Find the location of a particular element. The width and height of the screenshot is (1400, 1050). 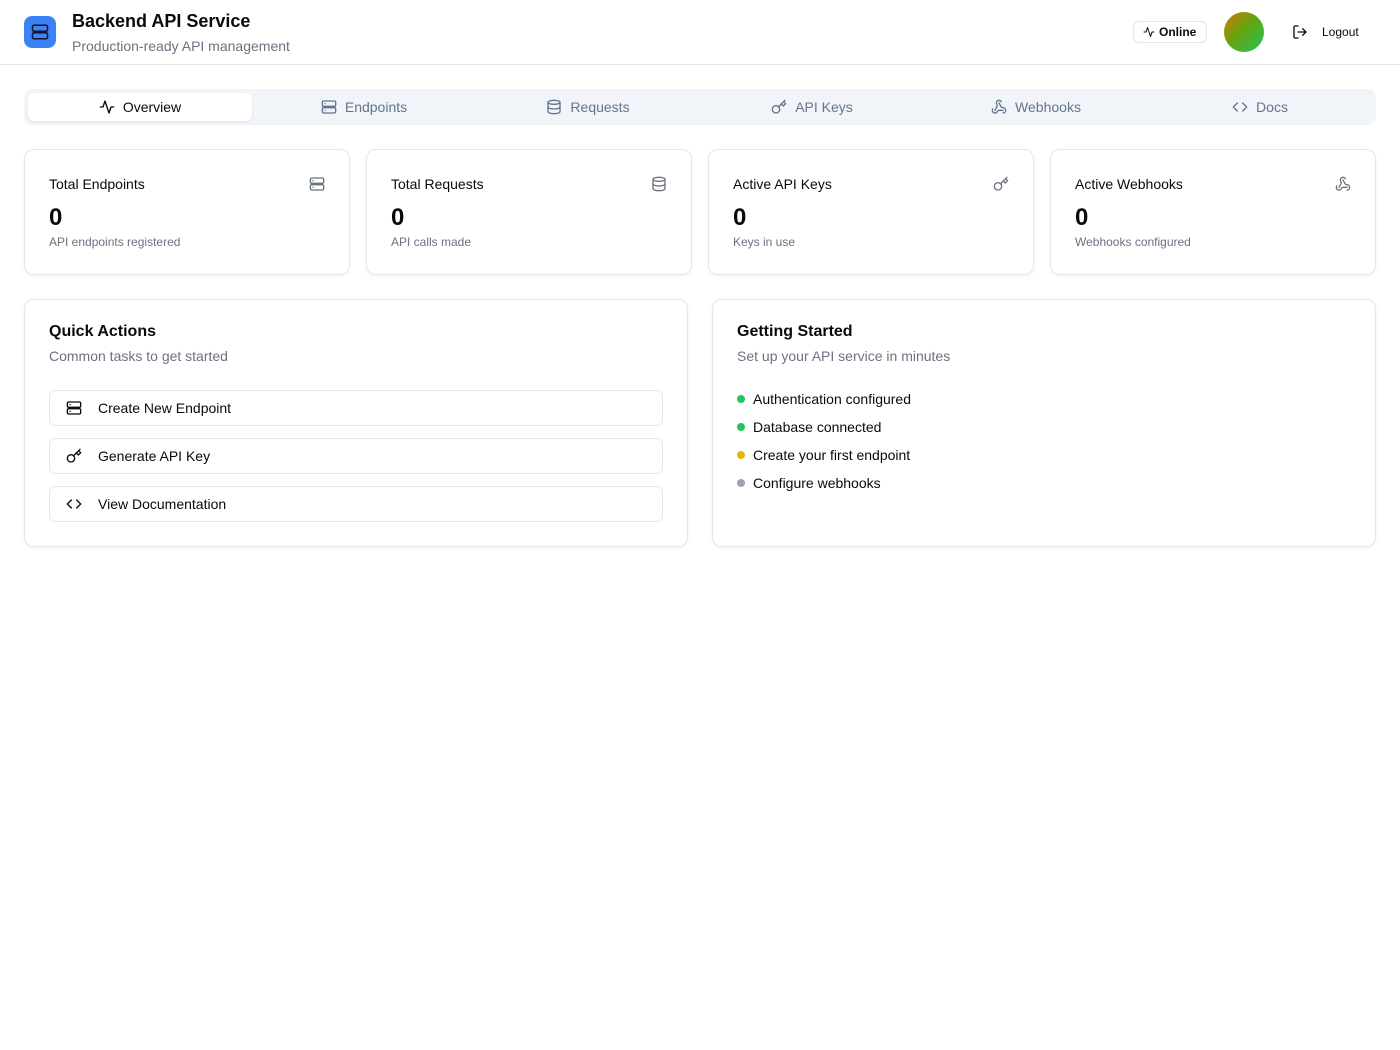

tab-label: API Keys is located at coordinates (824, 107).